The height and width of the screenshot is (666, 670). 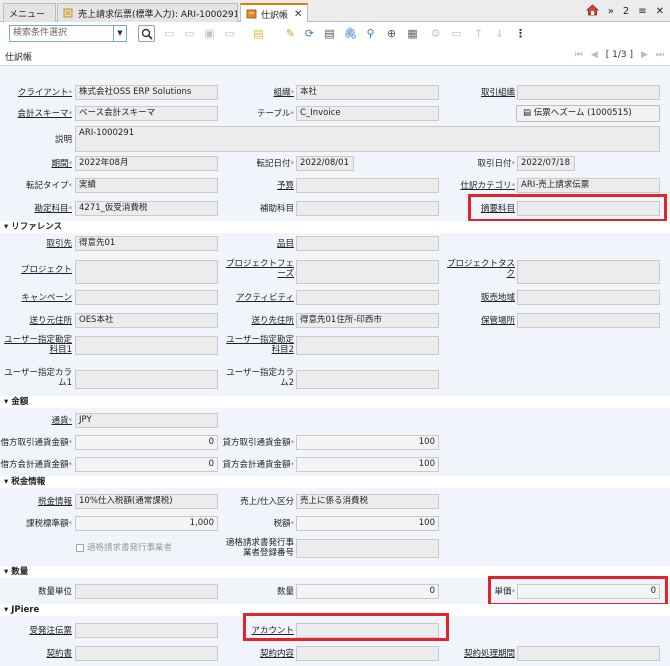 What do you see at coordinates (335, 227) in the screenshot?
I see `section-reference: ▾ リファレンス` at bounding box center [335, 227].